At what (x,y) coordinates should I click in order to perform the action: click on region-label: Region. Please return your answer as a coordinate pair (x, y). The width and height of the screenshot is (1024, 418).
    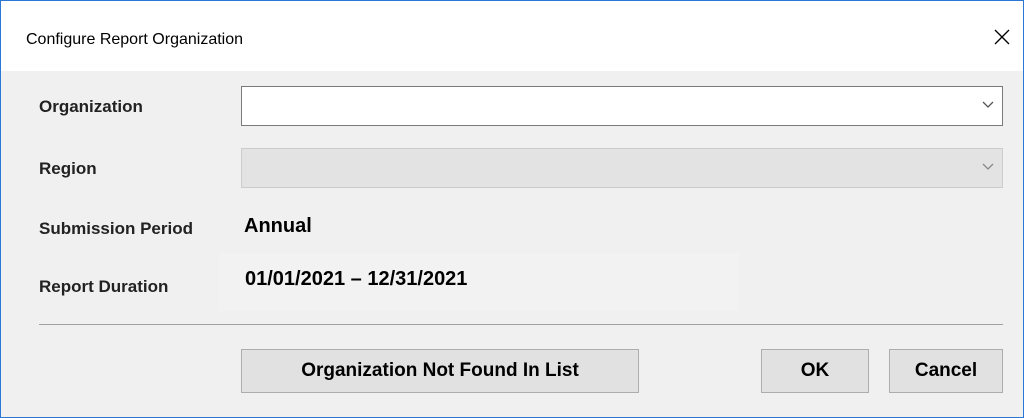
    Looking at the image, I should click on (68, 168).